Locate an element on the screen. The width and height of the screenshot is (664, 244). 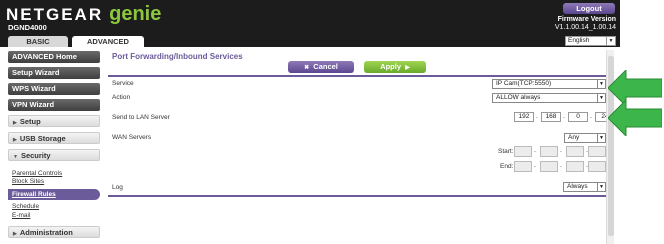
sidebar-item-administration: ▶ Administration is located at coordinates (54, 232).